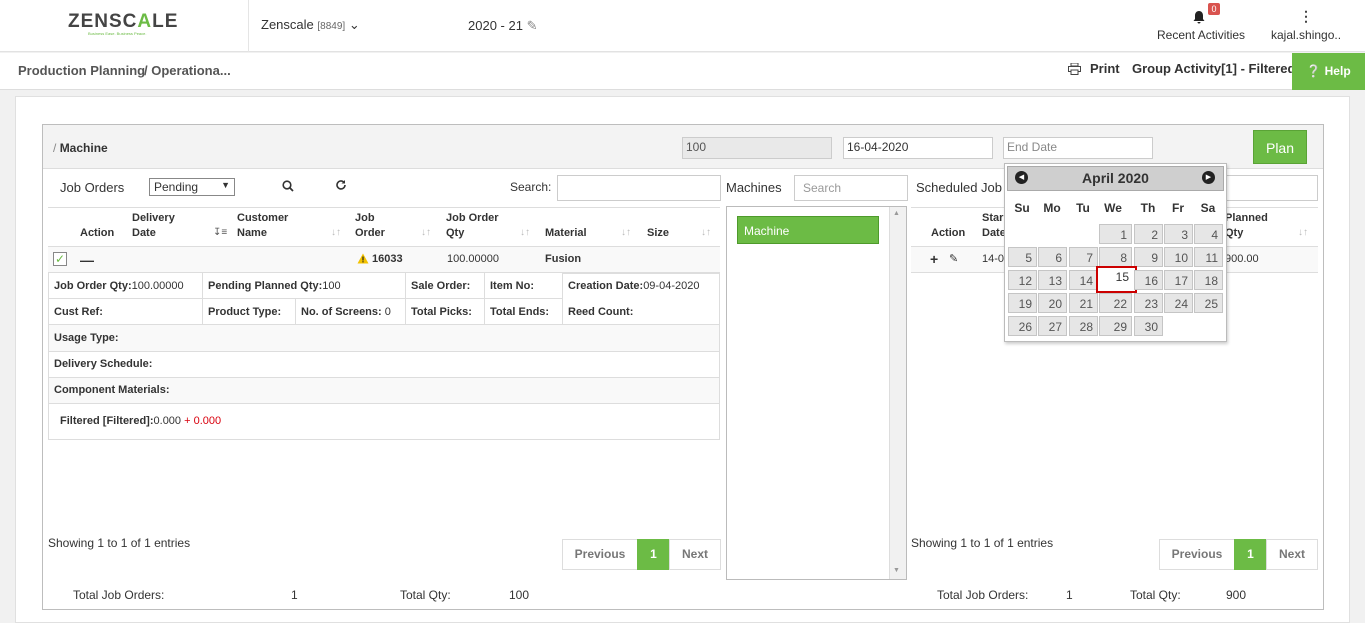  Describe the element at coordinates (566, 233) in the screenshot. I see `col-material: Material` at that location.